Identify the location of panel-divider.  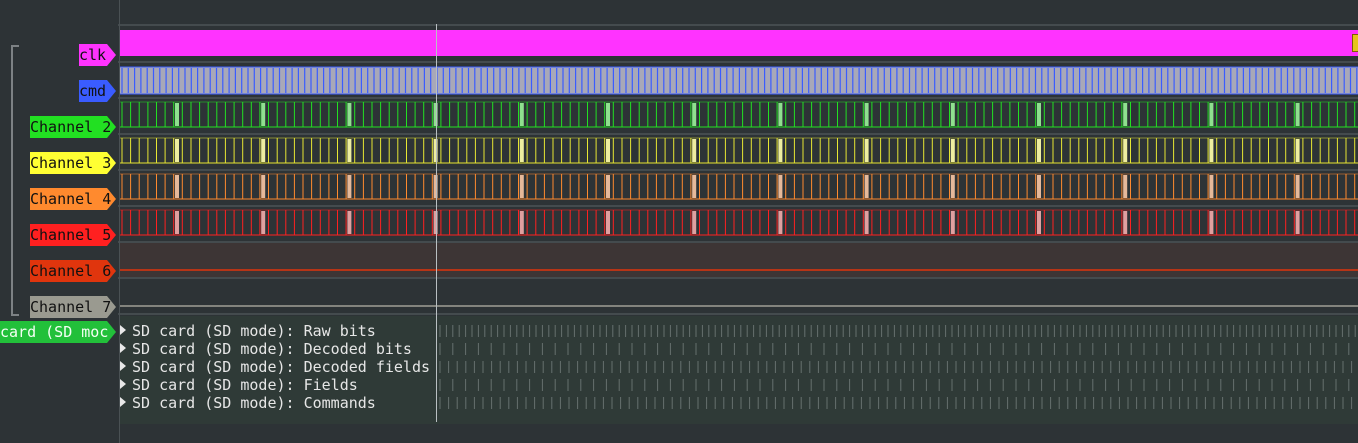
(119, 221).